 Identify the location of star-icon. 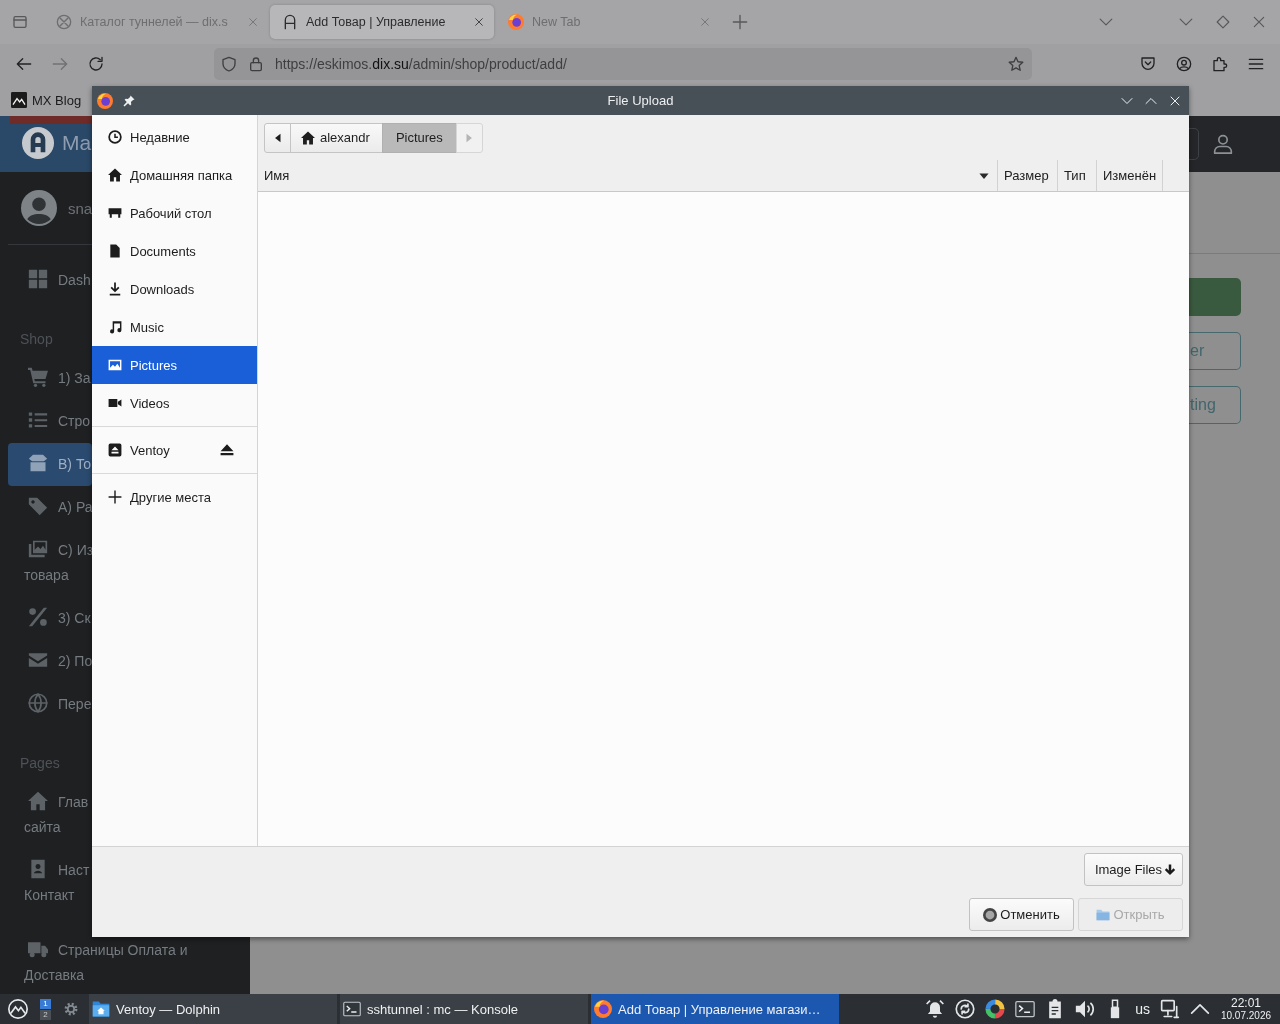
(1016, 64).